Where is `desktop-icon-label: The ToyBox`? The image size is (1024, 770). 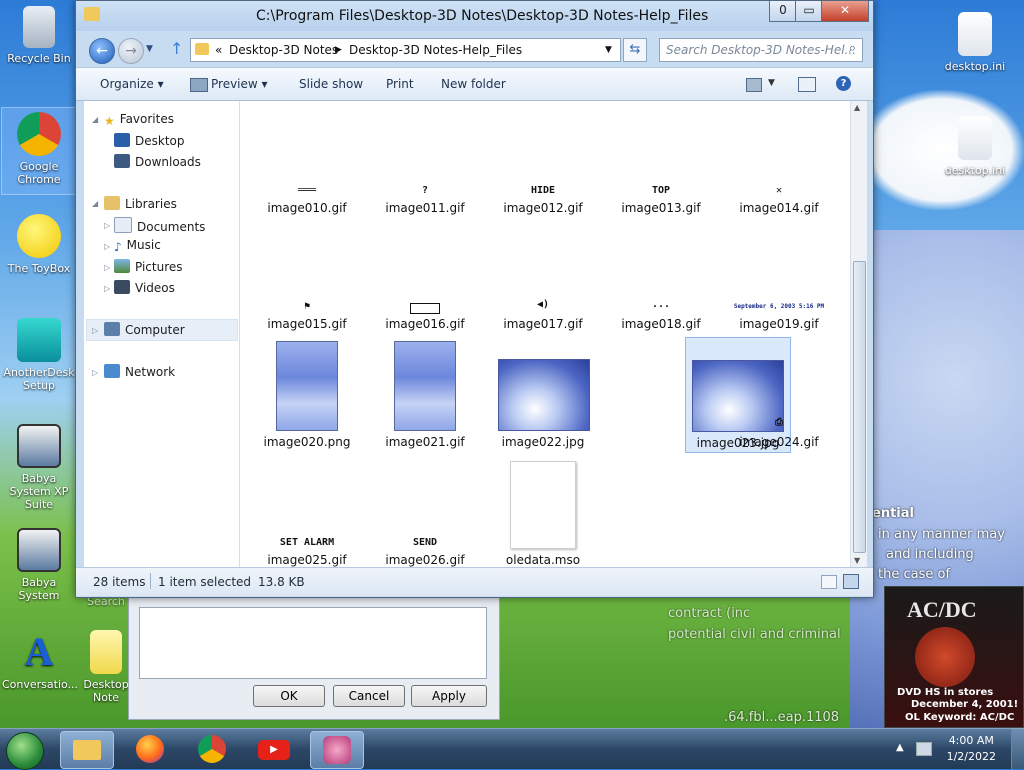
desktop-icon-label: The ToyBox is located at coordinates (39, 268).